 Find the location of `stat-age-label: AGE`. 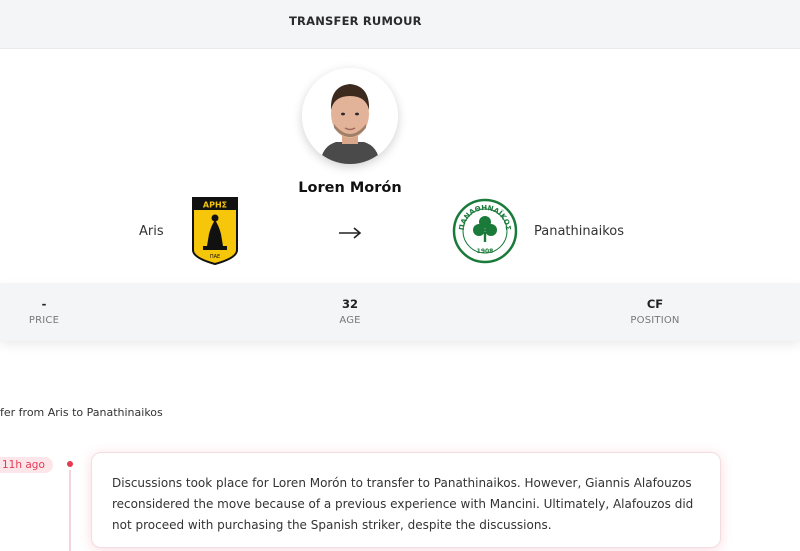

stat-age-label: AGE is located at coordinates (350, 320).